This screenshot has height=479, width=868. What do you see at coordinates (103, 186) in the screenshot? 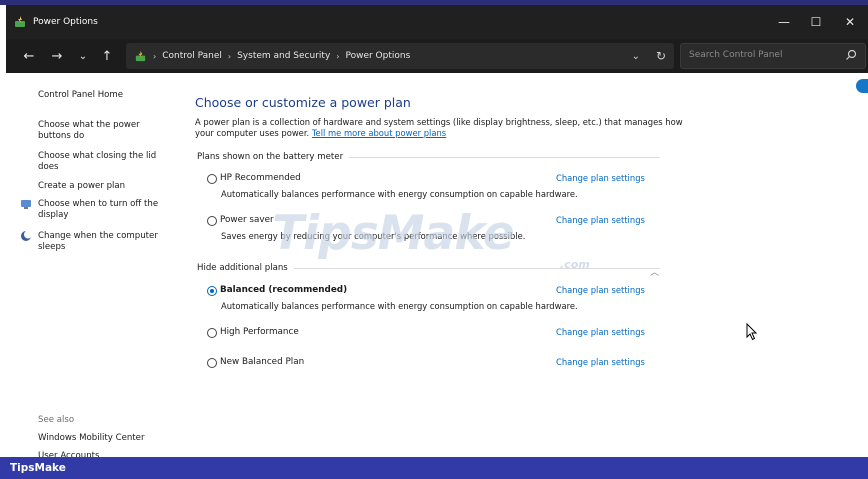
I see `sidebar-item-create-power-plan: Create a power plan` at bounding box center [103, 186].